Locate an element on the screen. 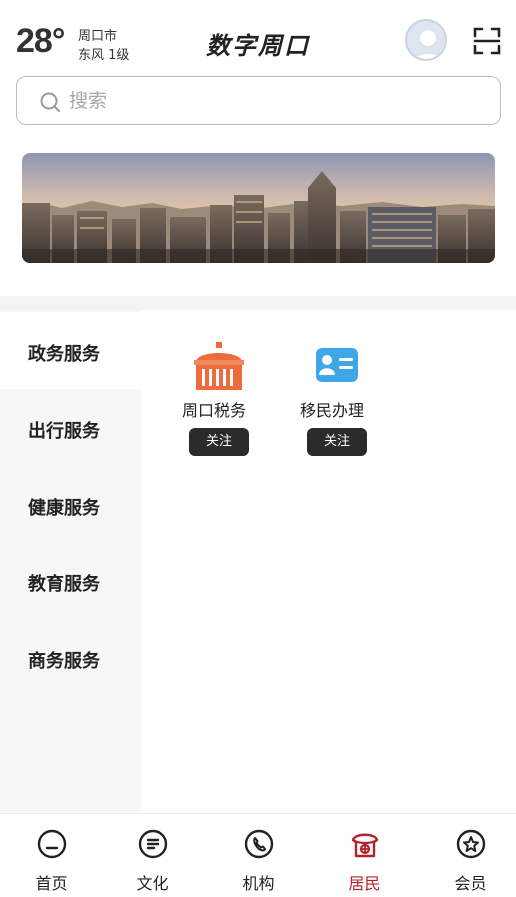 The width and height of the screenshot is (516, 897). city-banner-image is located at coordinates (258, 208).